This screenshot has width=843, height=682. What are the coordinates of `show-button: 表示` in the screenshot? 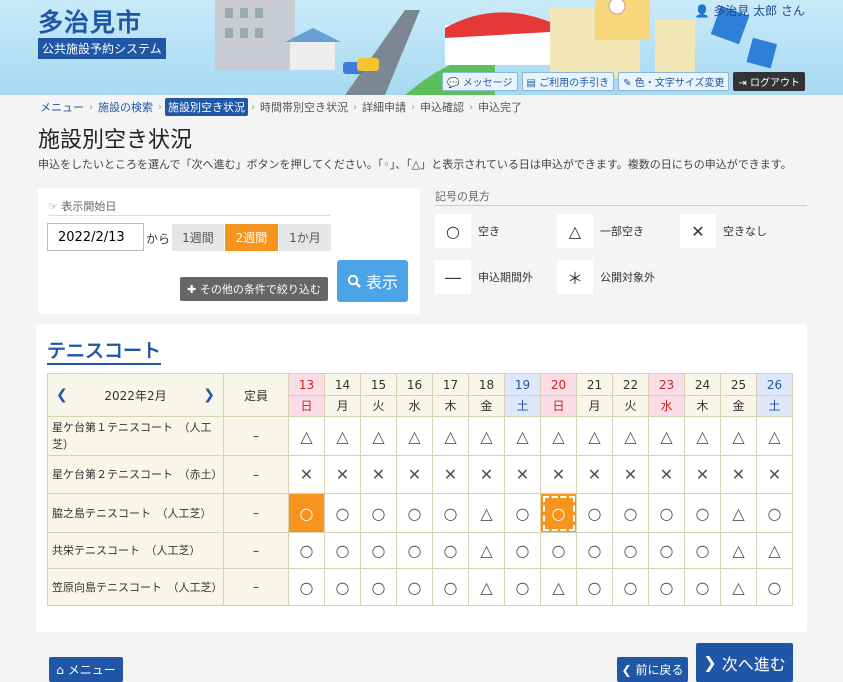 It's located at (372, 281).